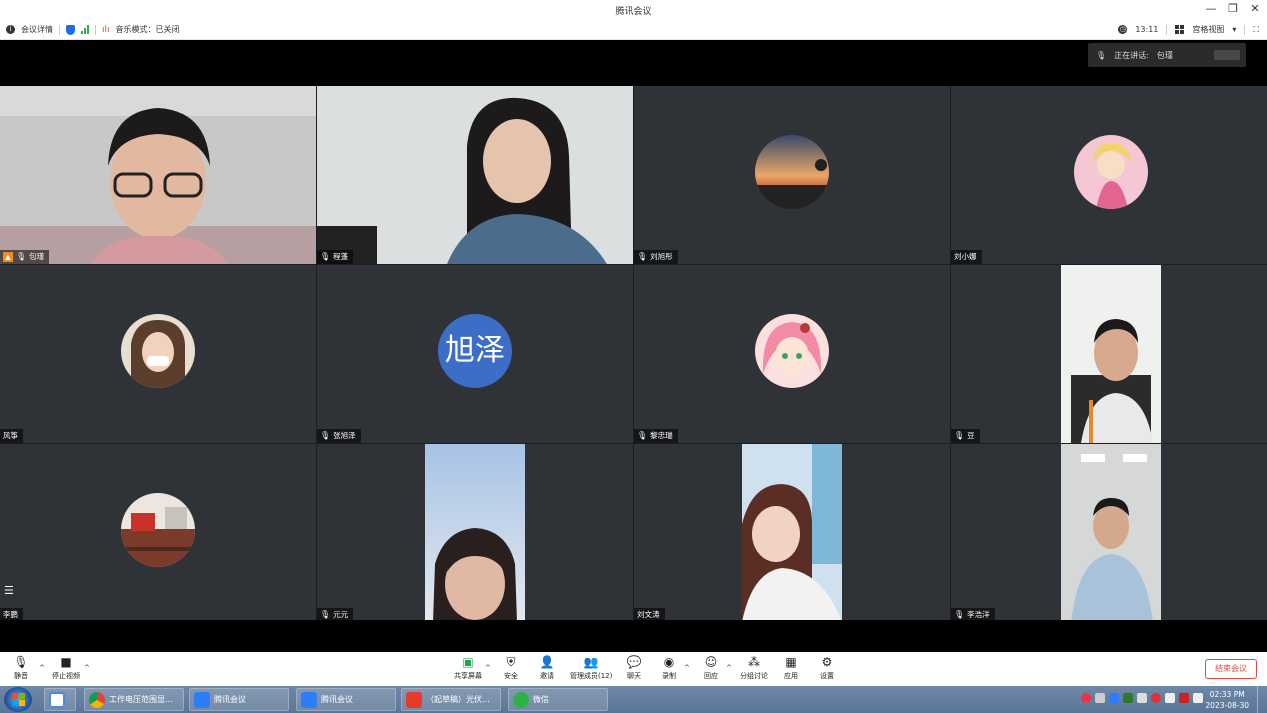  What do you see at coordinates (634, 662) in the screenshot?
I see `chat-icon: 💬` at bounding box center [634, 662].